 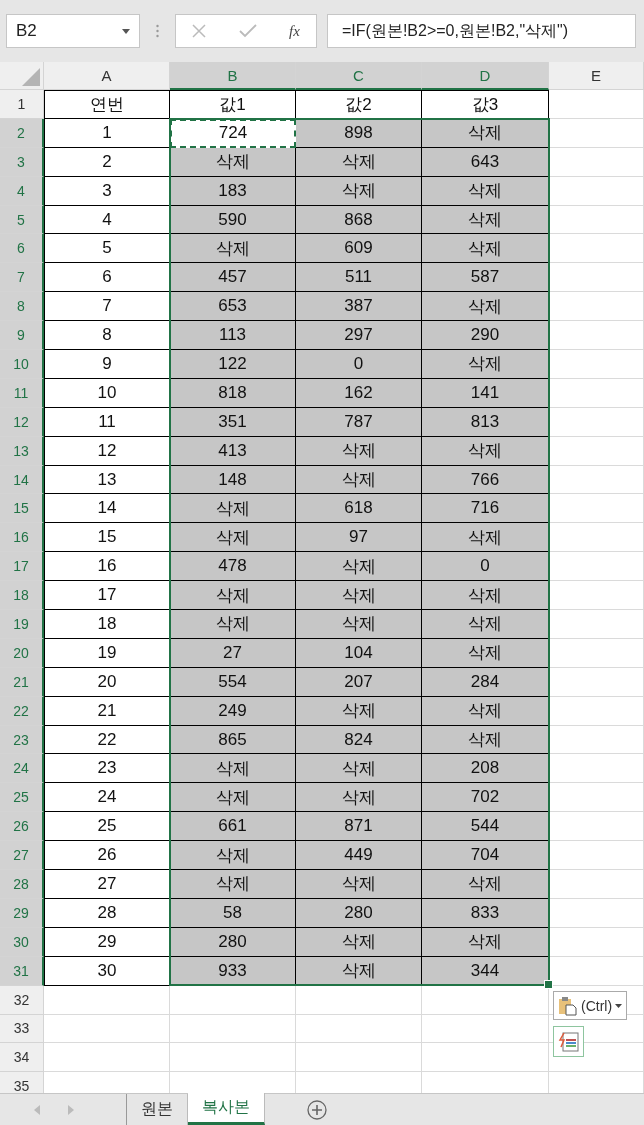 What do you see at coordinates (37, 1109) in the screenshot?
I see `scroll-left-icon` at bounding box center [37, 1109].